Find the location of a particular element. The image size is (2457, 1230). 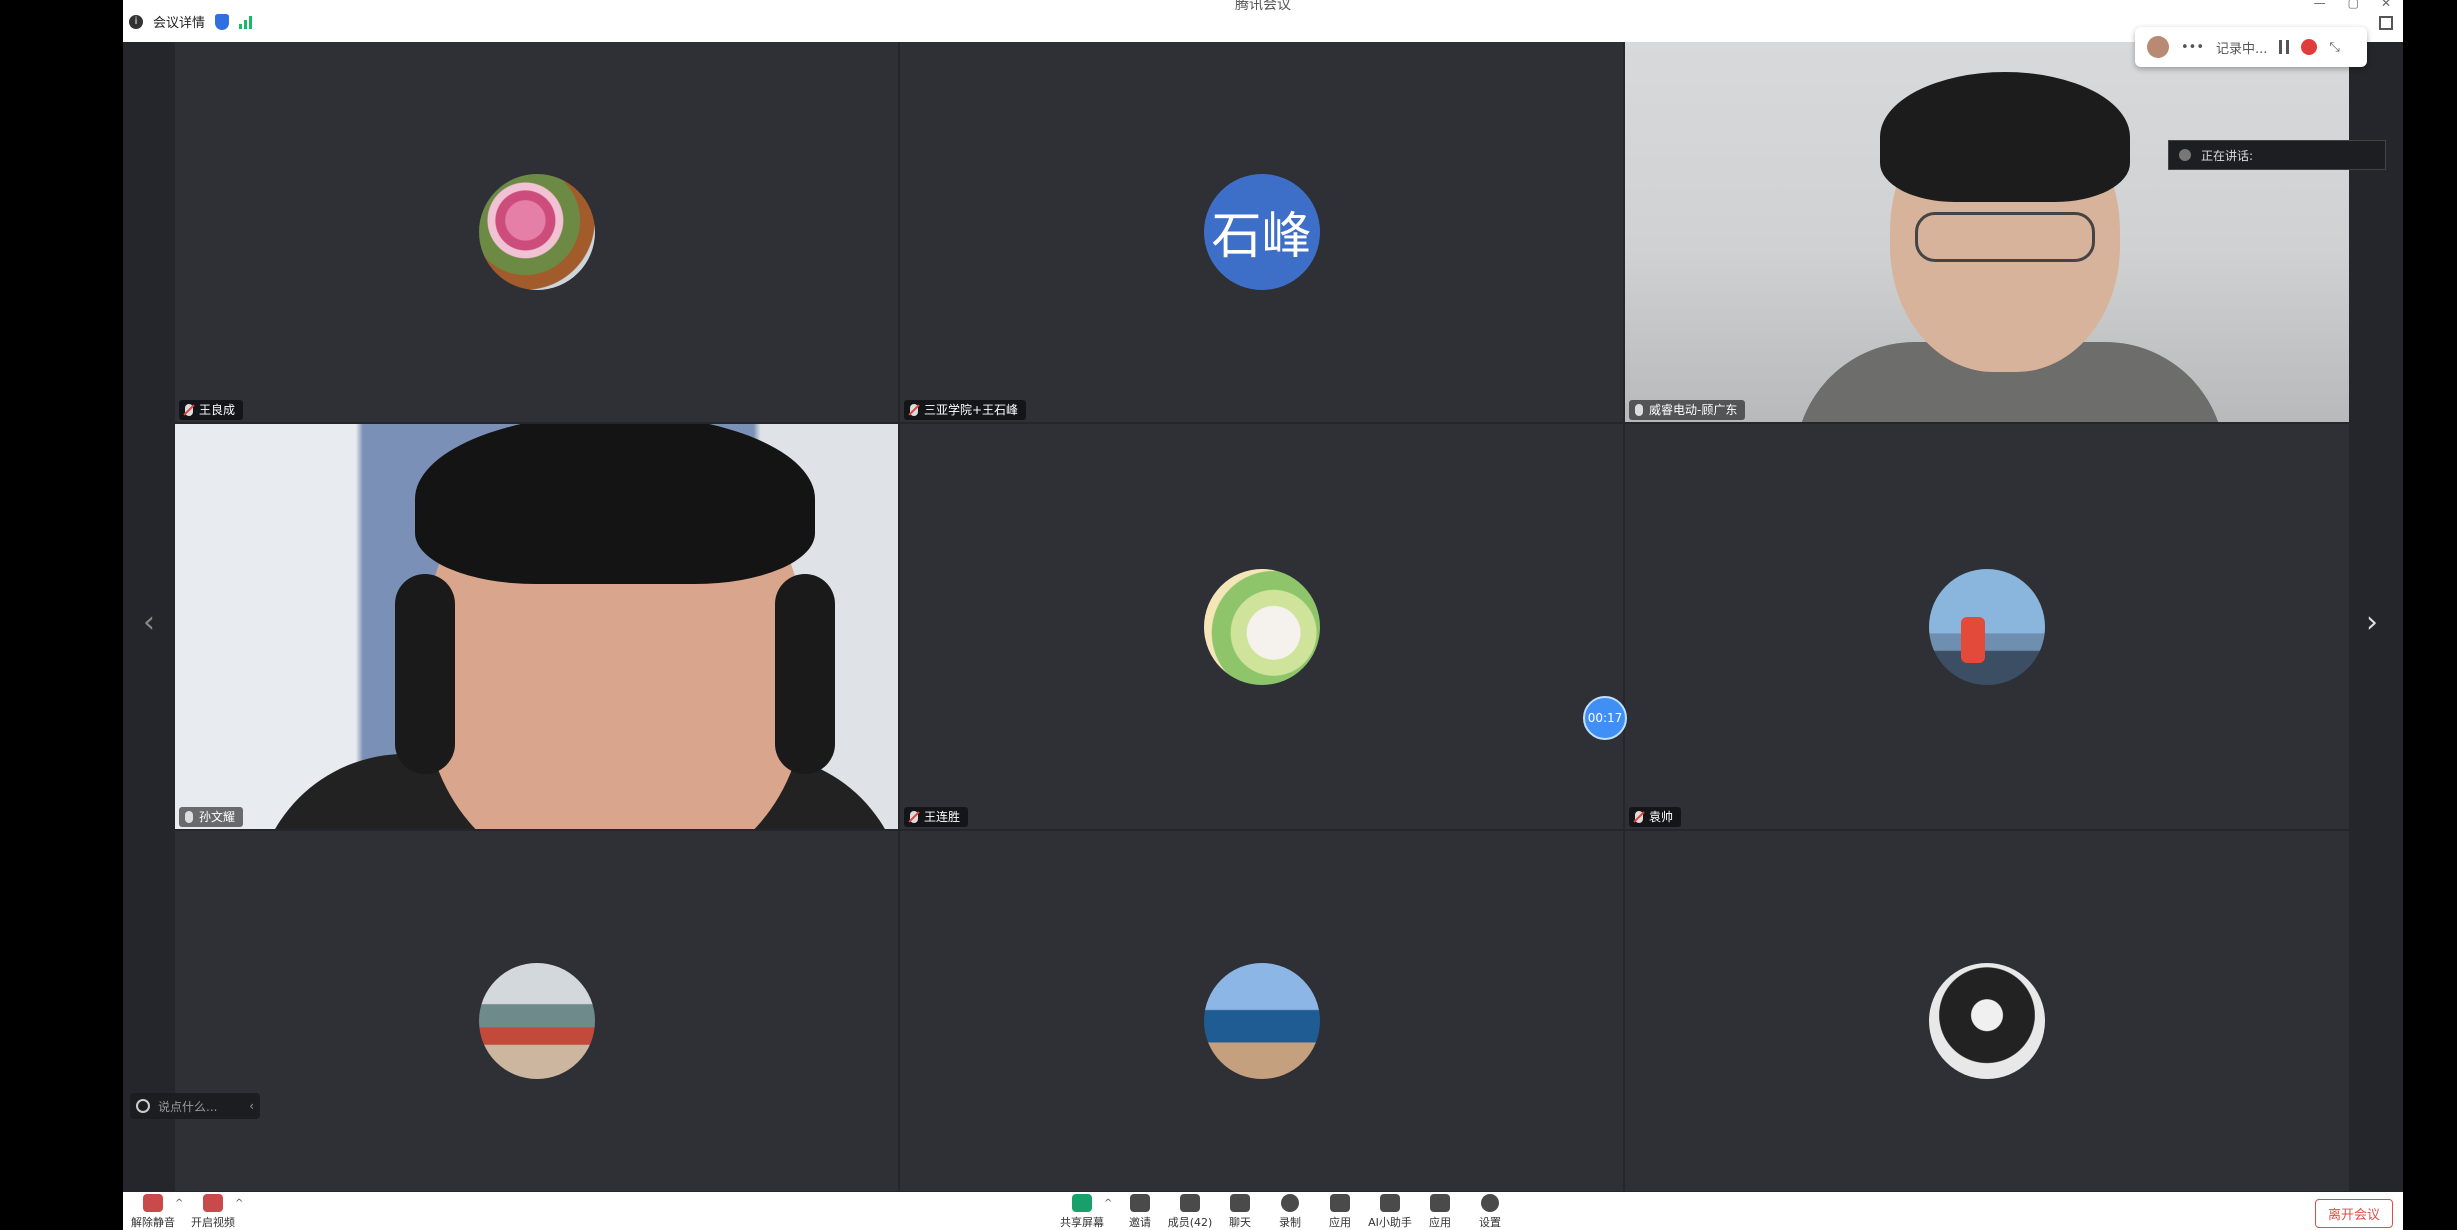

leave-meeting-button: 离开会议 is located at coordinates (2353, 1213).